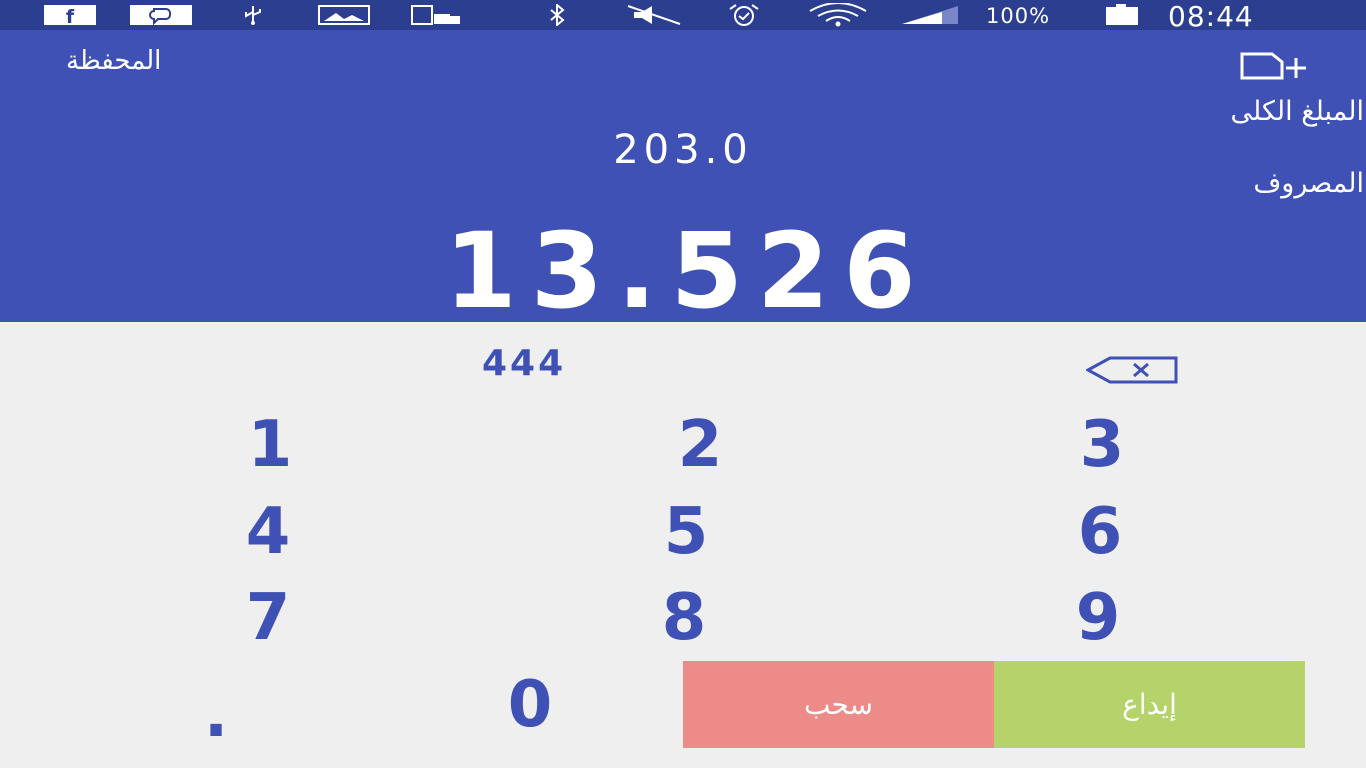 This screenshot has width=1366, height=768. Describe the element at coordinates (344, 15) in the screenshot. I see `image-icon` at that location.